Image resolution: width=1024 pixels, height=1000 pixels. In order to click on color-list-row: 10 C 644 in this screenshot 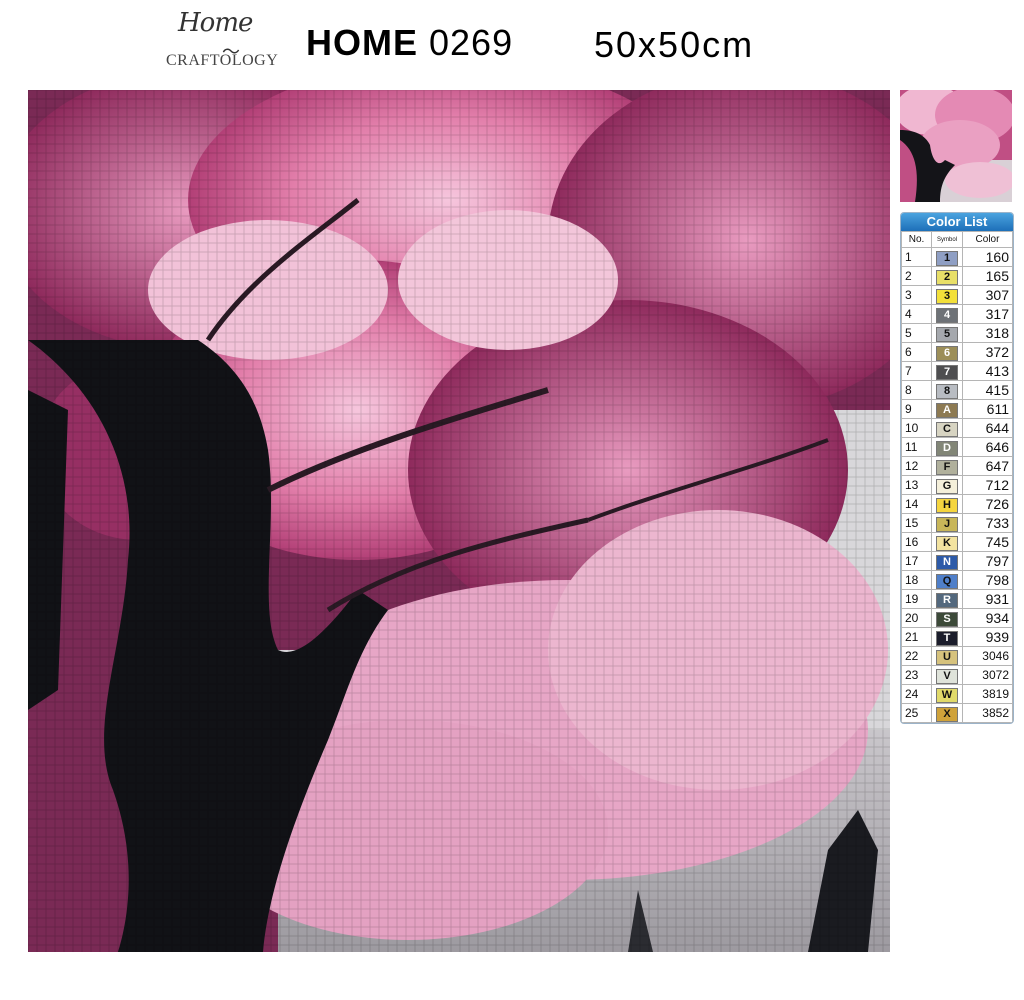, I will do `click(957, 428)`.